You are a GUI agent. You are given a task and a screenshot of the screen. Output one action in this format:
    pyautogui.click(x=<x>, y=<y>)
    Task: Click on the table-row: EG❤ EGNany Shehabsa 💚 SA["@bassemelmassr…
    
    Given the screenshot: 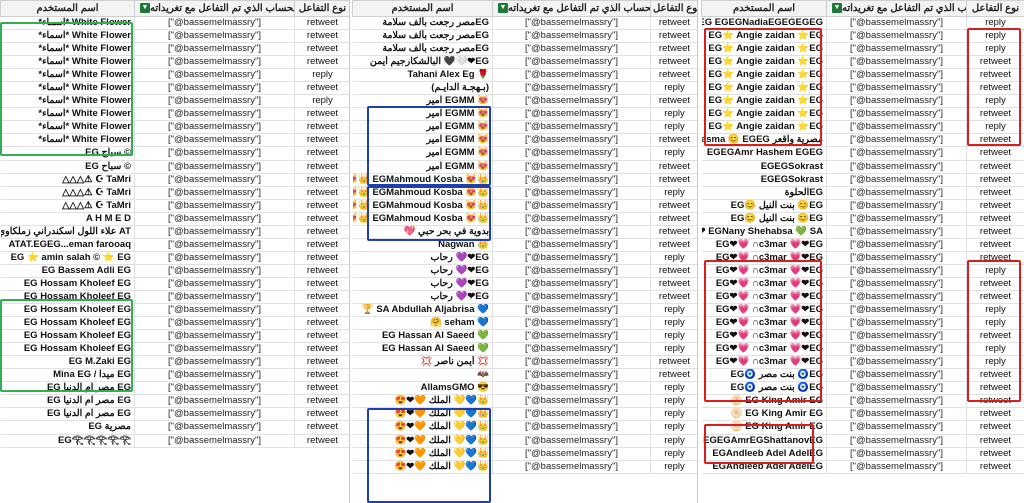 What is the action you would take?
    pyautogui.click(x=862, y=232)
    